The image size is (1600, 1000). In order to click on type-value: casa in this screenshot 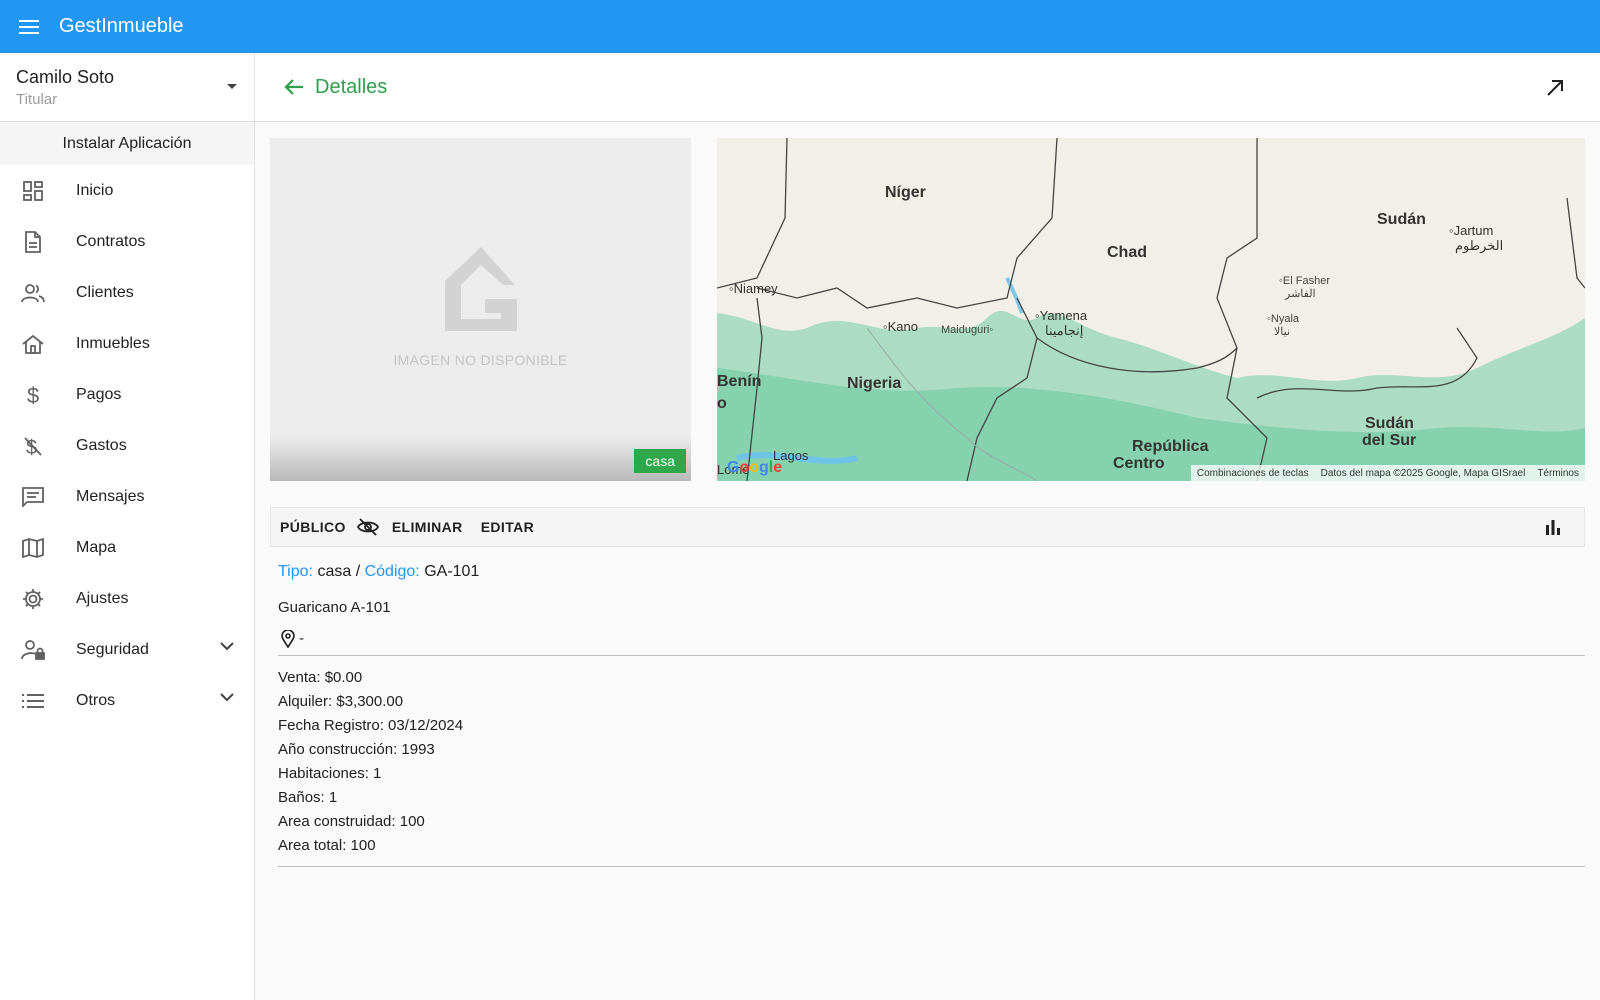, I will do `click(334, 571)`.